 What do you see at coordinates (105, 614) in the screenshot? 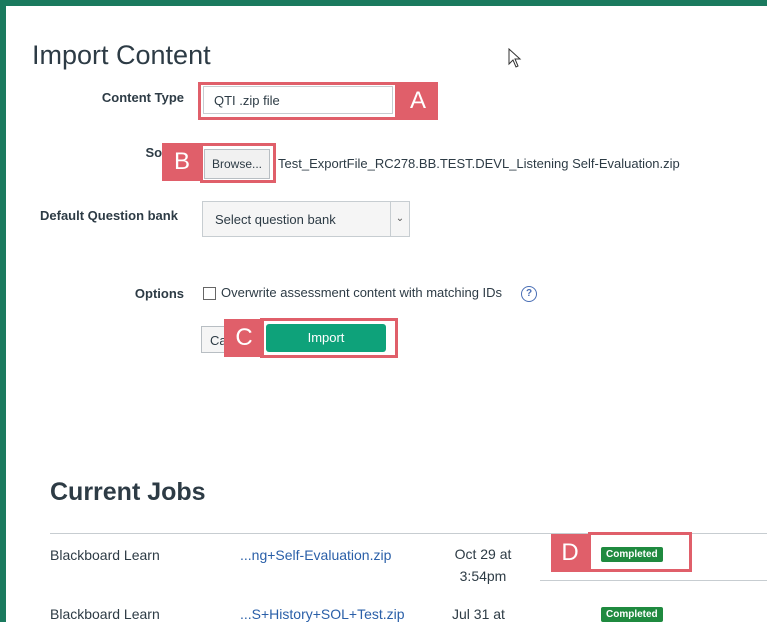
I see `job-2-type: Blackboard Learn` at bounding box center [105, 614].